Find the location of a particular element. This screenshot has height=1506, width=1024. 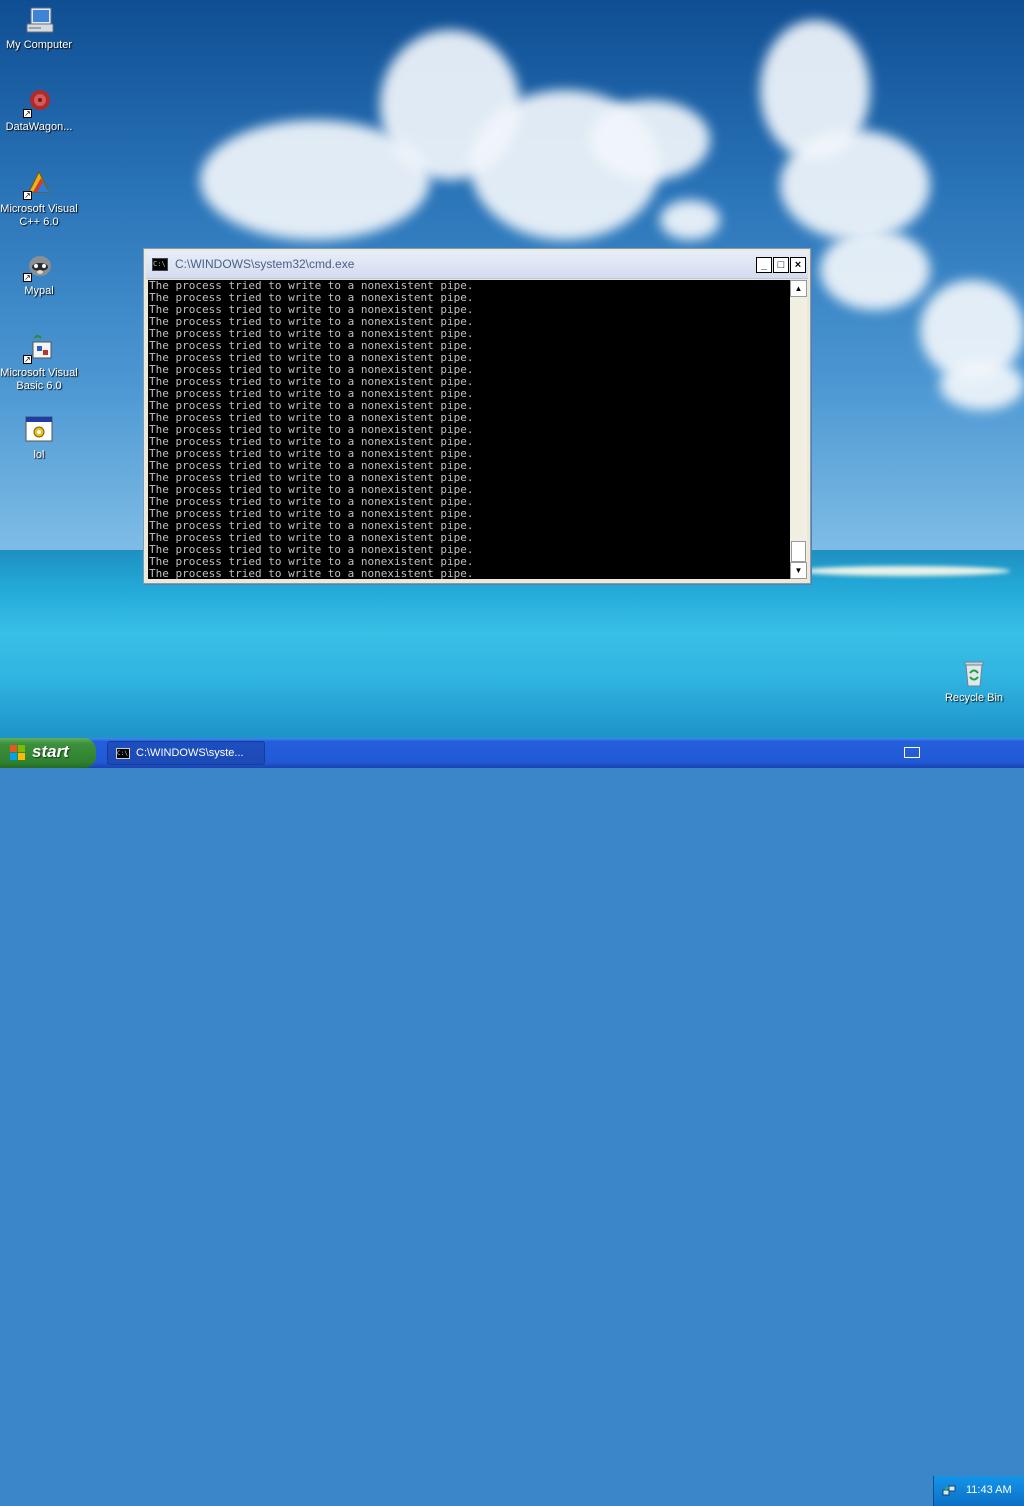

recycle-bin-icon is located at coordinates (974, 673).